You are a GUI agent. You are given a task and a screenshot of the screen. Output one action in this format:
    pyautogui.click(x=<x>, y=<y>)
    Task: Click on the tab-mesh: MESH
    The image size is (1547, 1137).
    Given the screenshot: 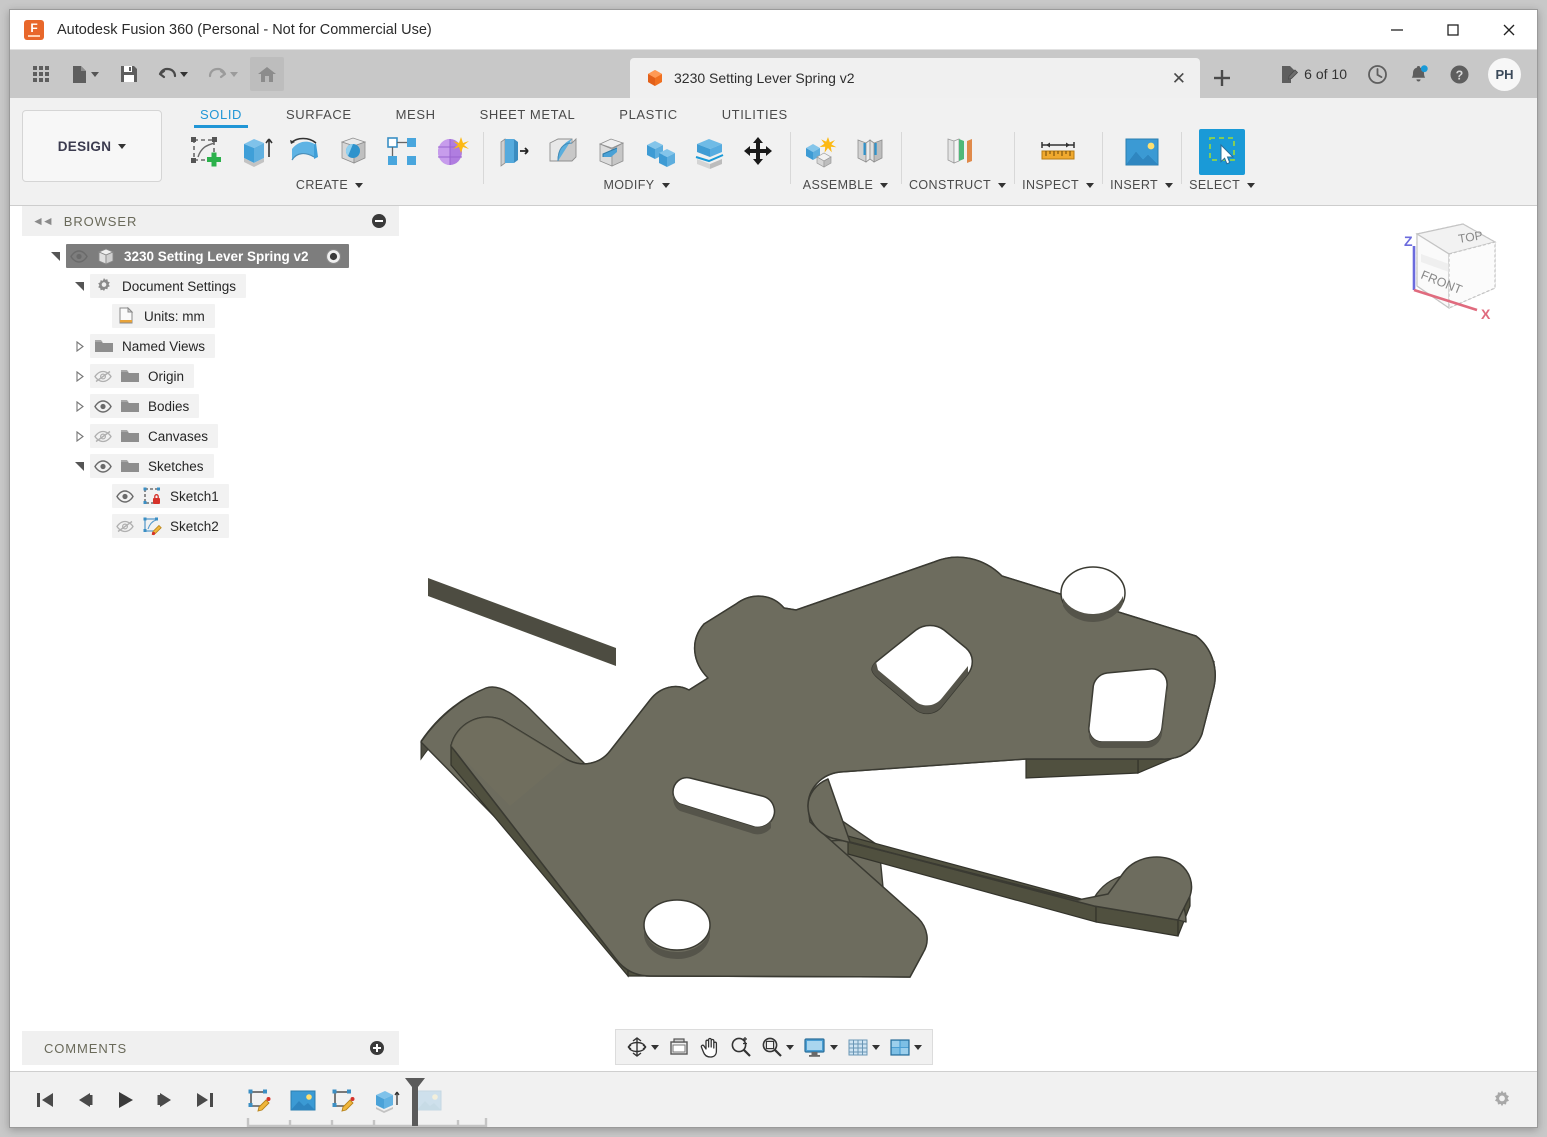 What is the action you would take?
    pyautogui.click(x=416, y=117)
    